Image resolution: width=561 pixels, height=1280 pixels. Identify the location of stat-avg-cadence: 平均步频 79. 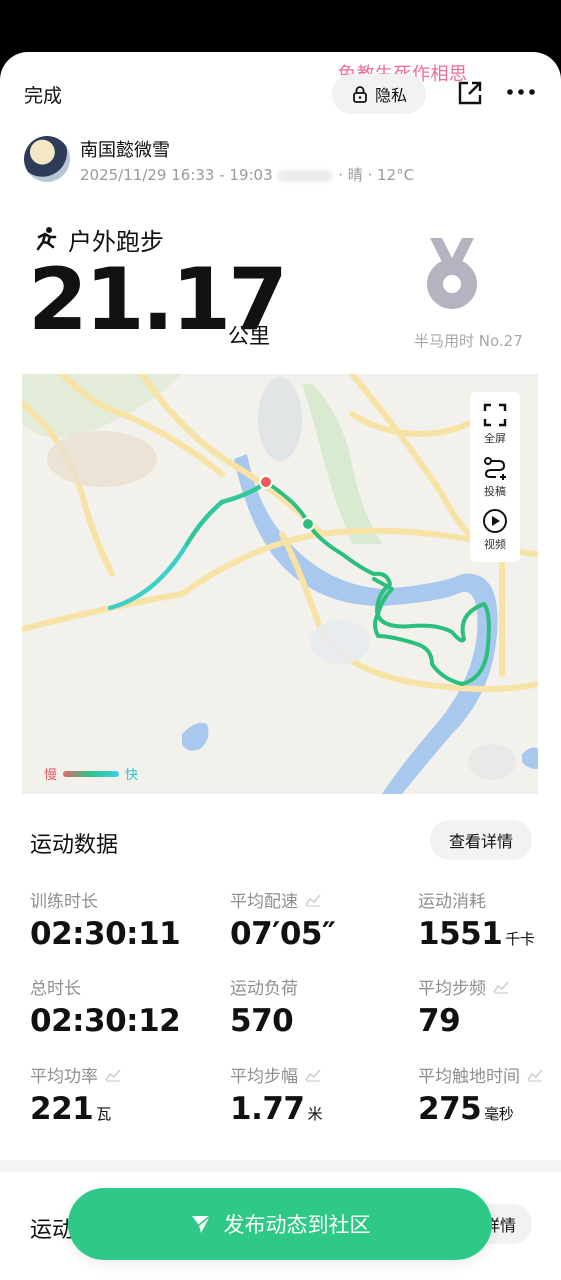
(464, 1006).